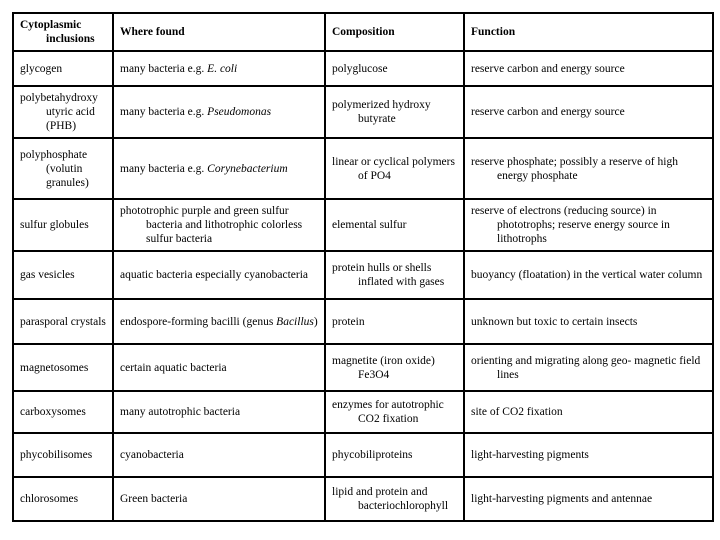  I want to click on function-text: light-harvesting pigments and antennae, so click(562, 499).